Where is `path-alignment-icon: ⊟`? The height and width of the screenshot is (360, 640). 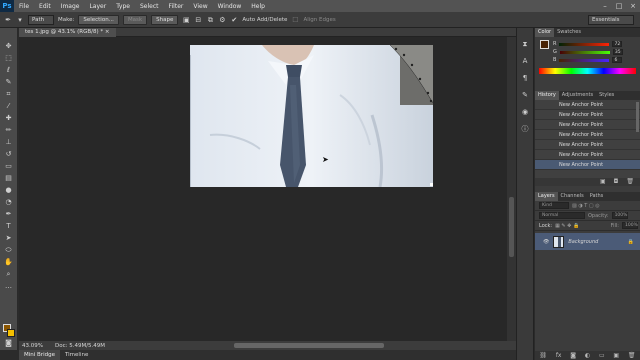
path-alignment-icon: ⊟ is located at coordinates (198, 20).